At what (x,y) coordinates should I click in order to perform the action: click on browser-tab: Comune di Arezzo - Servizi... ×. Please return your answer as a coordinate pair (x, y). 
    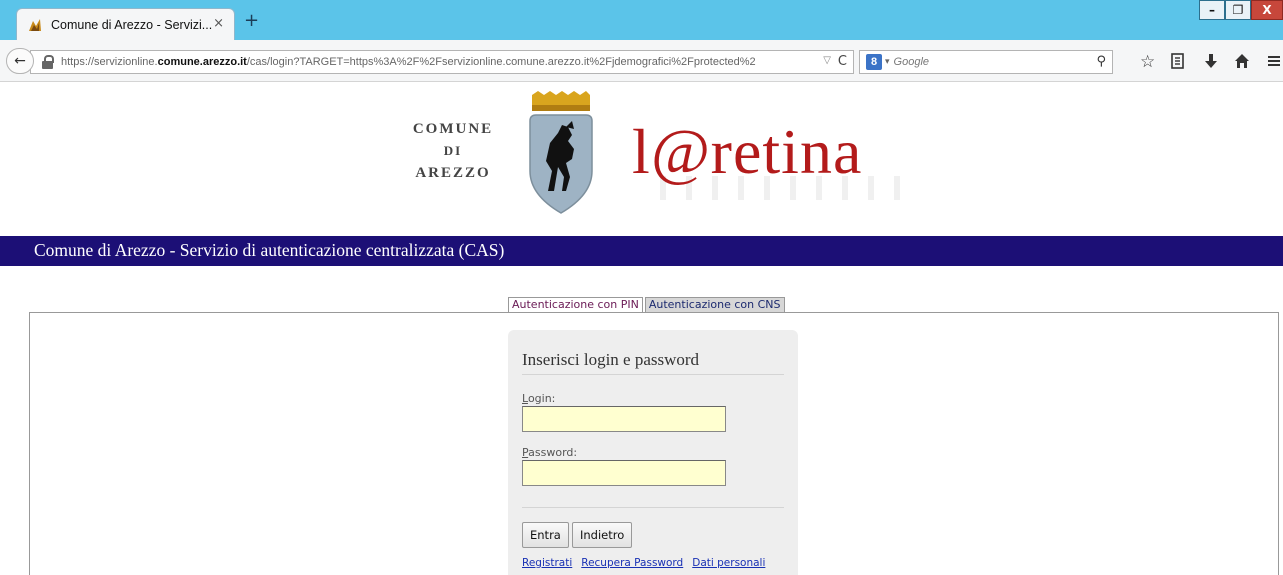
    Looking at the image, I should click on (125, 24).